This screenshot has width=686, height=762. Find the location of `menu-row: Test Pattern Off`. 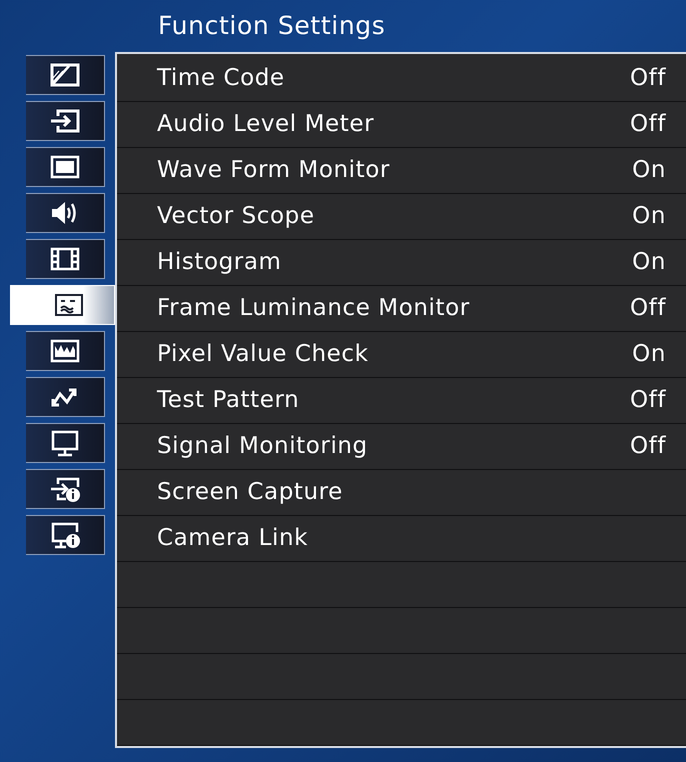

menu-row: Test Pattern Off is located at coordinates (401, 401).